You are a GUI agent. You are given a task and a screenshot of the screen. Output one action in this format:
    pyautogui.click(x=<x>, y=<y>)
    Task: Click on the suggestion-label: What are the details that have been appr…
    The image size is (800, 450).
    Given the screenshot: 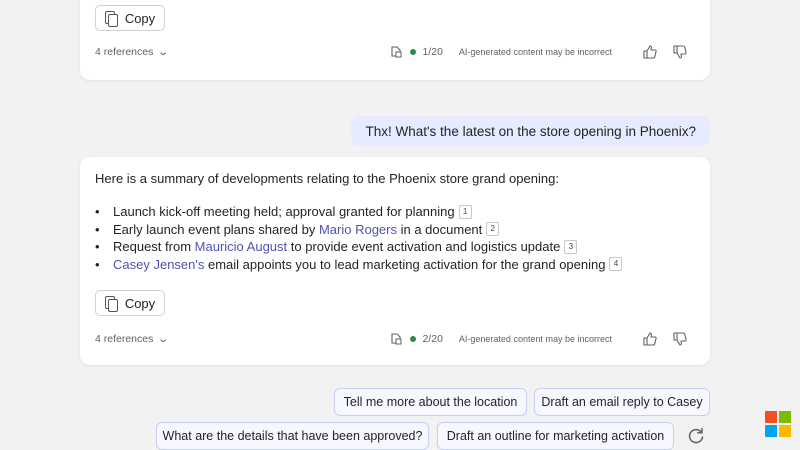 What is the action you would take?
    pyautogui.click(x=292, y=436)
    